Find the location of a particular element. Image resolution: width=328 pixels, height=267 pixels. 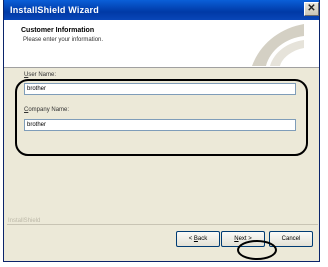

close-button: ✕ is located at coordinates (311, 9).